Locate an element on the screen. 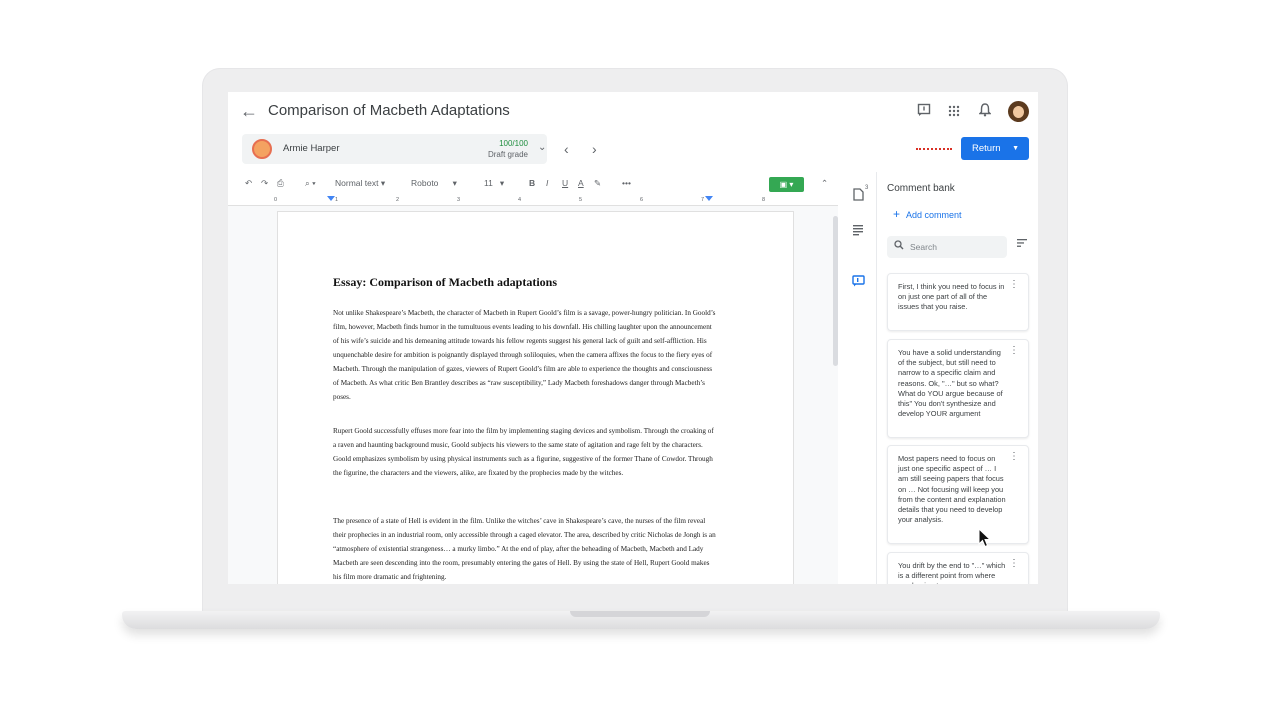 This screenshot has width=1280, height=720. previous-student-icon: ‹ is located at coordinates (566, 149).